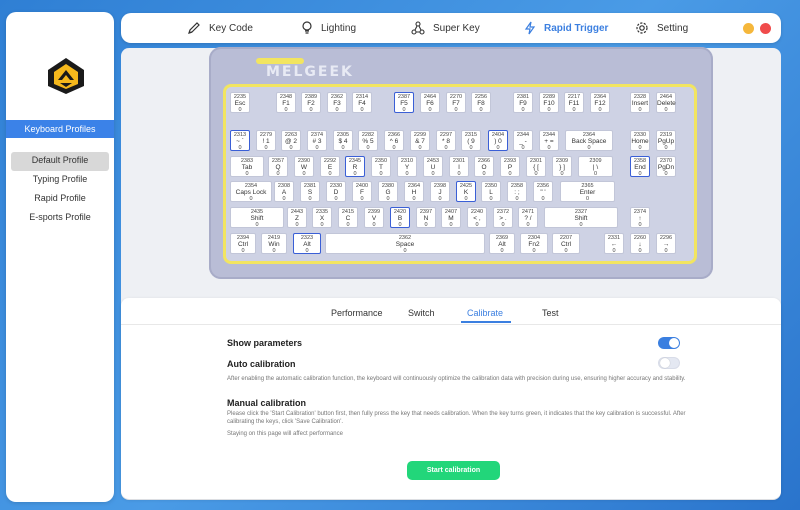 This screenshot has width=800, height=510. What do you see at coordinates (257, 217) in the screenshot?
I see `key: 2435 Shift 0` at bounding box center [257, 217].